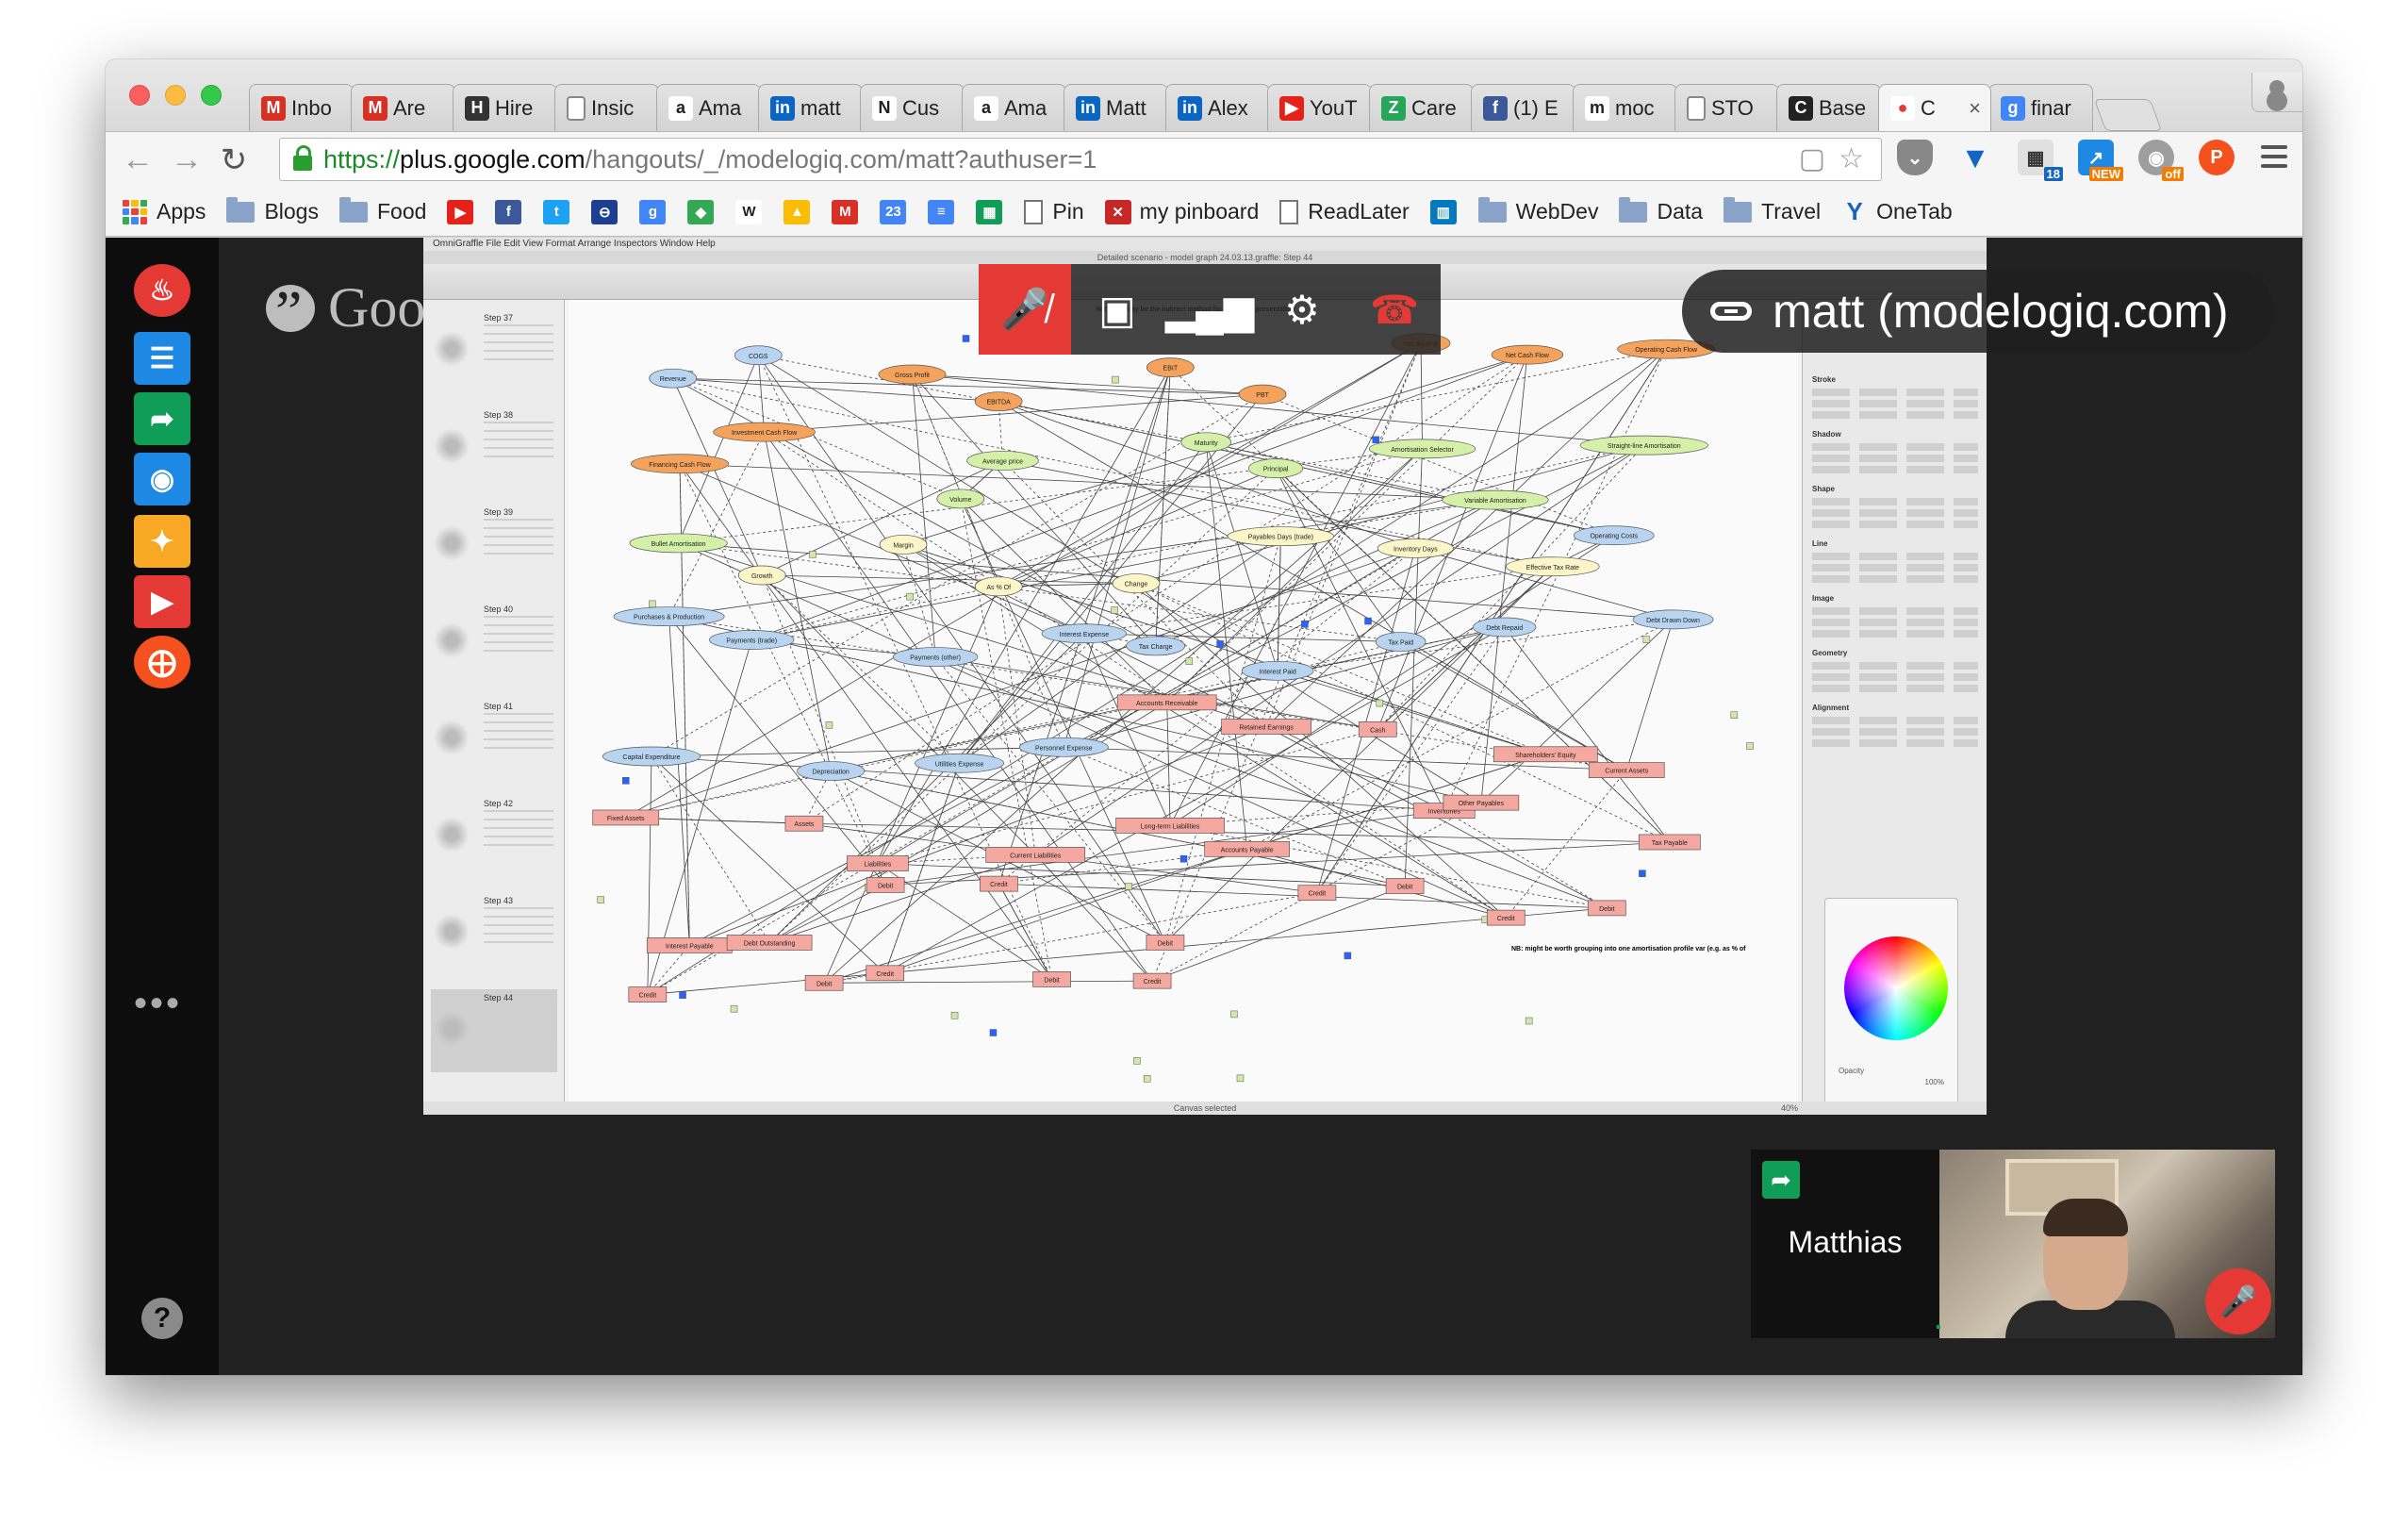  Describe the element at coordinates (139, 95) in the screenshot. I see `close-window-button` at that location.